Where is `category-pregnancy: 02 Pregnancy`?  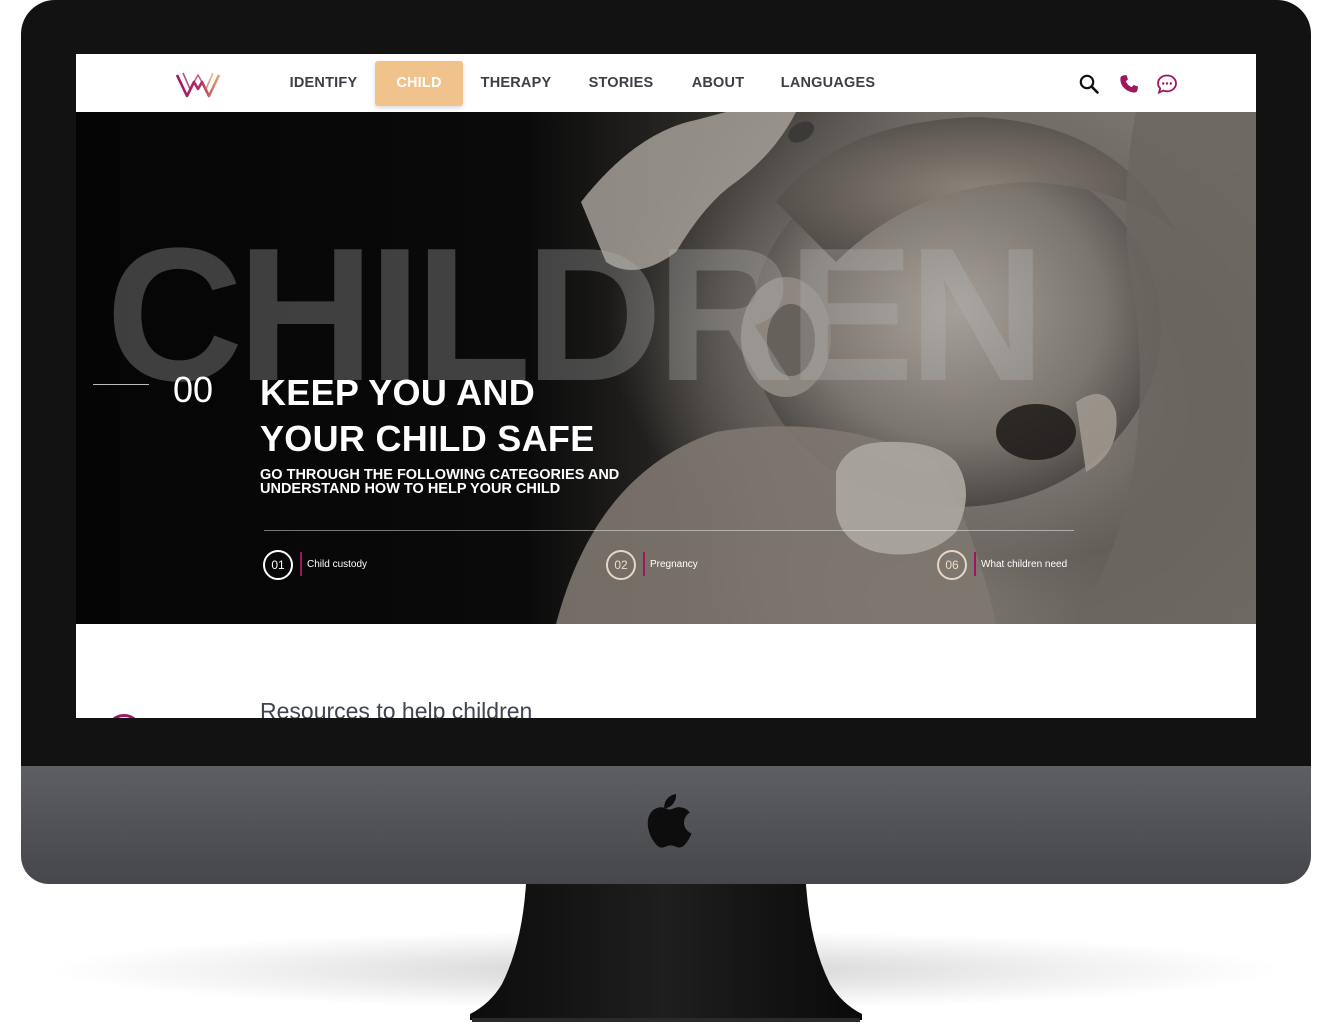
category-pregnancy: 02 Pregnancy is located at coordinates (666, 565).